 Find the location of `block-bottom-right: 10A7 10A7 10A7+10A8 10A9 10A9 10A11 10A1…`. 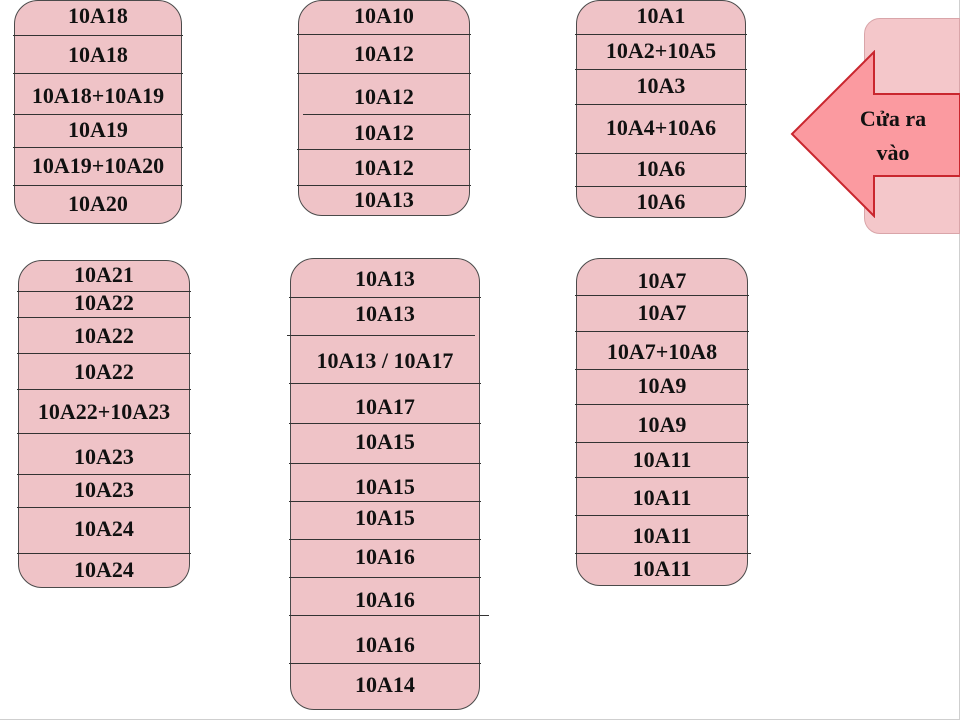

block-bottom-right: 10A7 10A7 10A7+10A8 10A9 10A9 10A11 10A1… is located at coordinates (663, 422).